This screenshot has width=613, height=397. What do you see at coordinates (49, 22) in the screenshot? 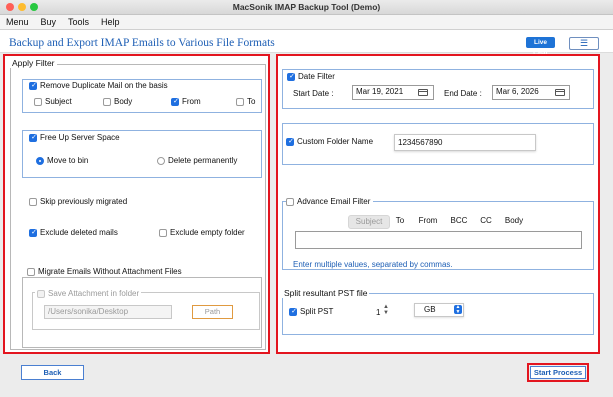
I see `menu-item-buy: Buy` at bounding box center [49, 22].